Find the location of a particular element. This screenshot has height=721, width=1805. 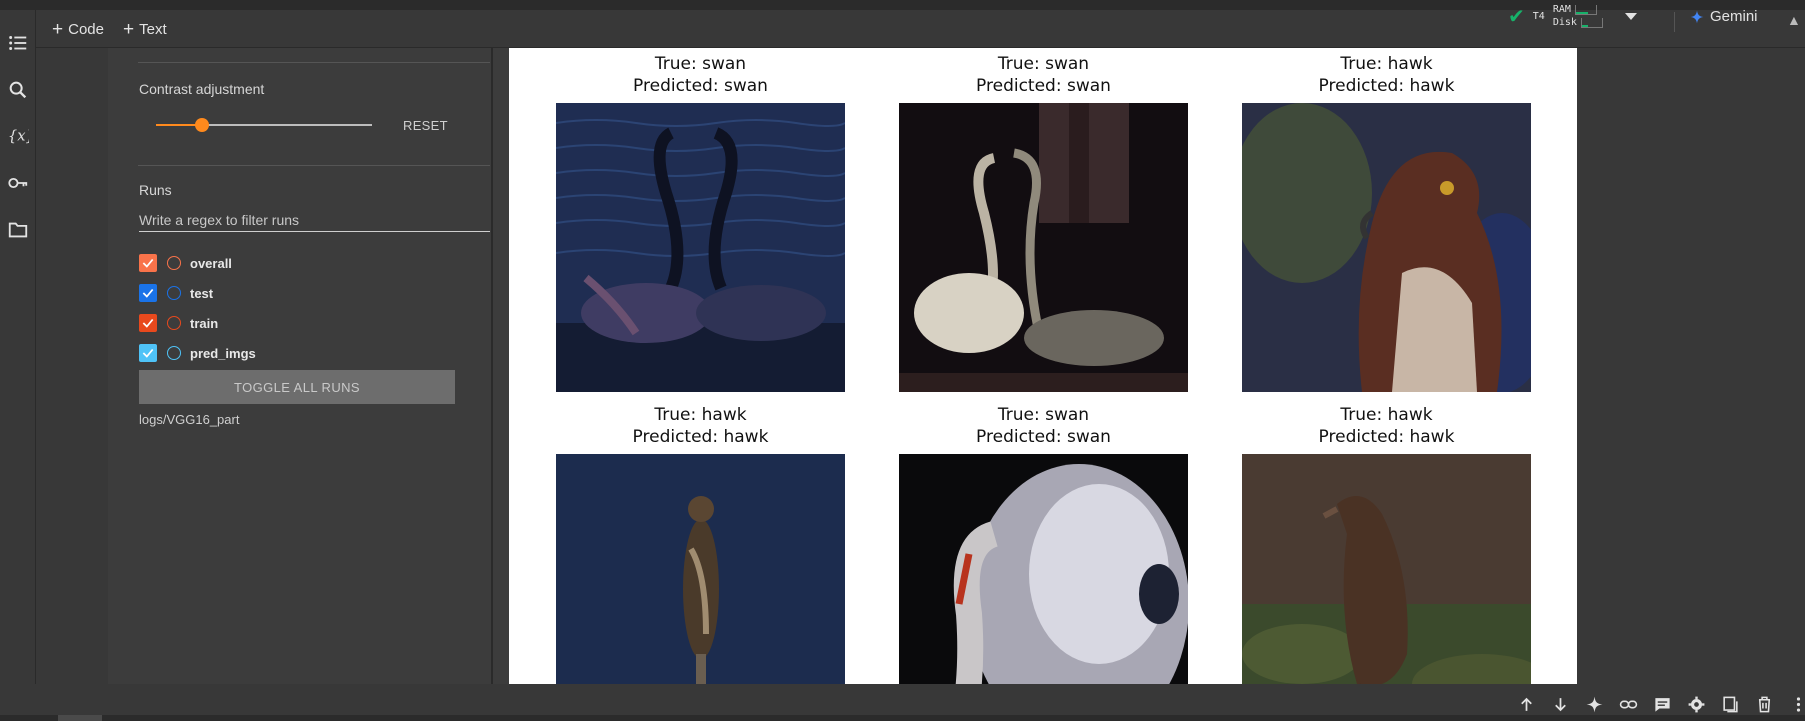

log-directory-label: logs/VGG16_part is located at coordinates (189, 419).